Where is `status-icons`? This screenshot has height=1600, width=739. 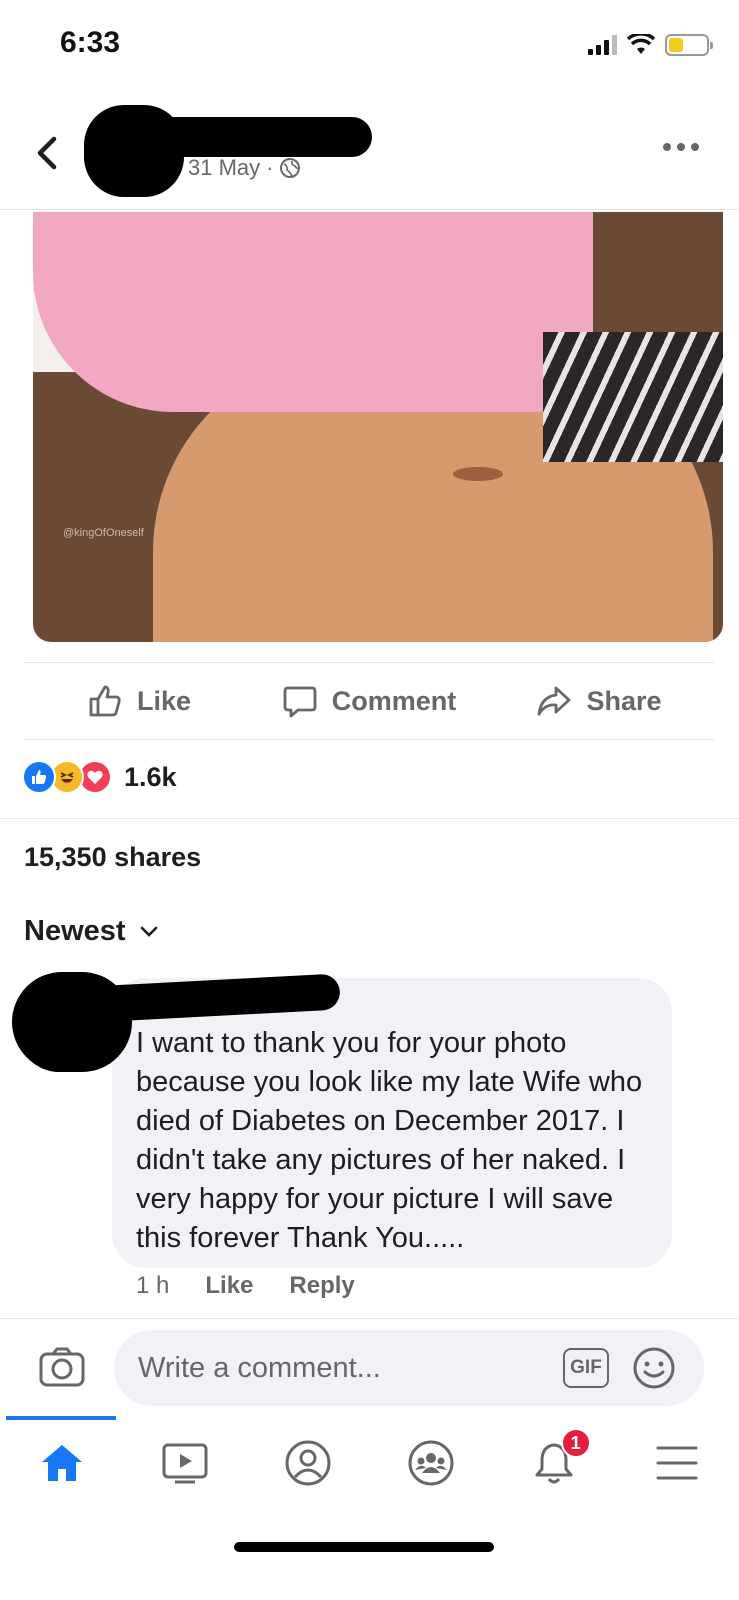 status-icons is located at coordinates (650, 45).